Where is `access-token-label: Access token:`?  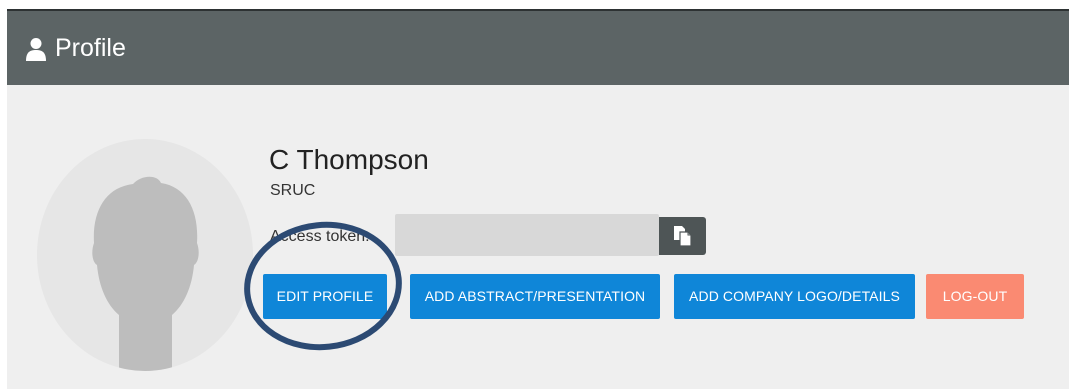 access-token-label: Access token: is located at coordinates (320, 236).